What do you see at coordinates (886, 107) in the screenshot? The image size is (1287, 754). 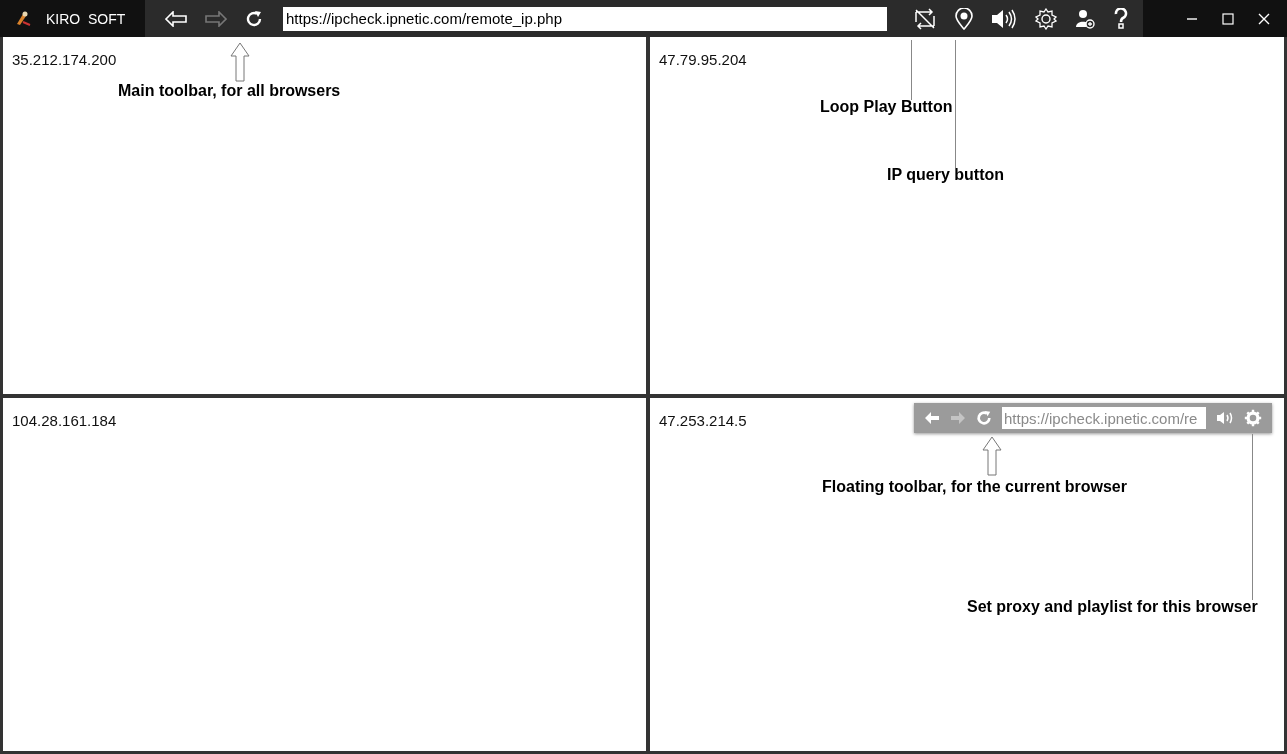 I see `annotation-text: Loop Play Button` at bounding box center [886, 107].